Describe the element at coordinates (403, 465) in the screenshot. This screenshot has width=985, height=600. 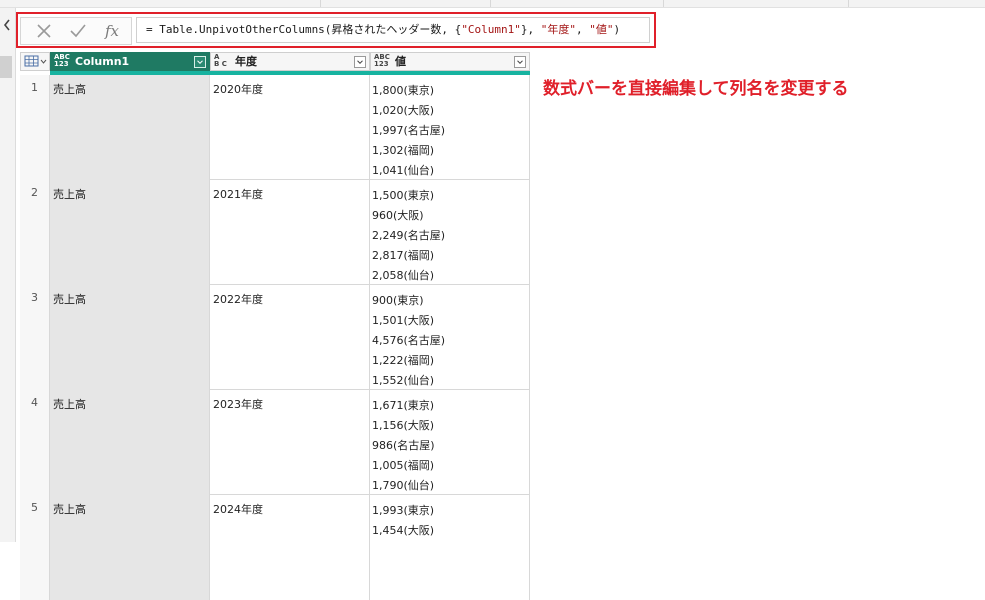
I see `cell-value-line: 1,005(福岡)` at that location.